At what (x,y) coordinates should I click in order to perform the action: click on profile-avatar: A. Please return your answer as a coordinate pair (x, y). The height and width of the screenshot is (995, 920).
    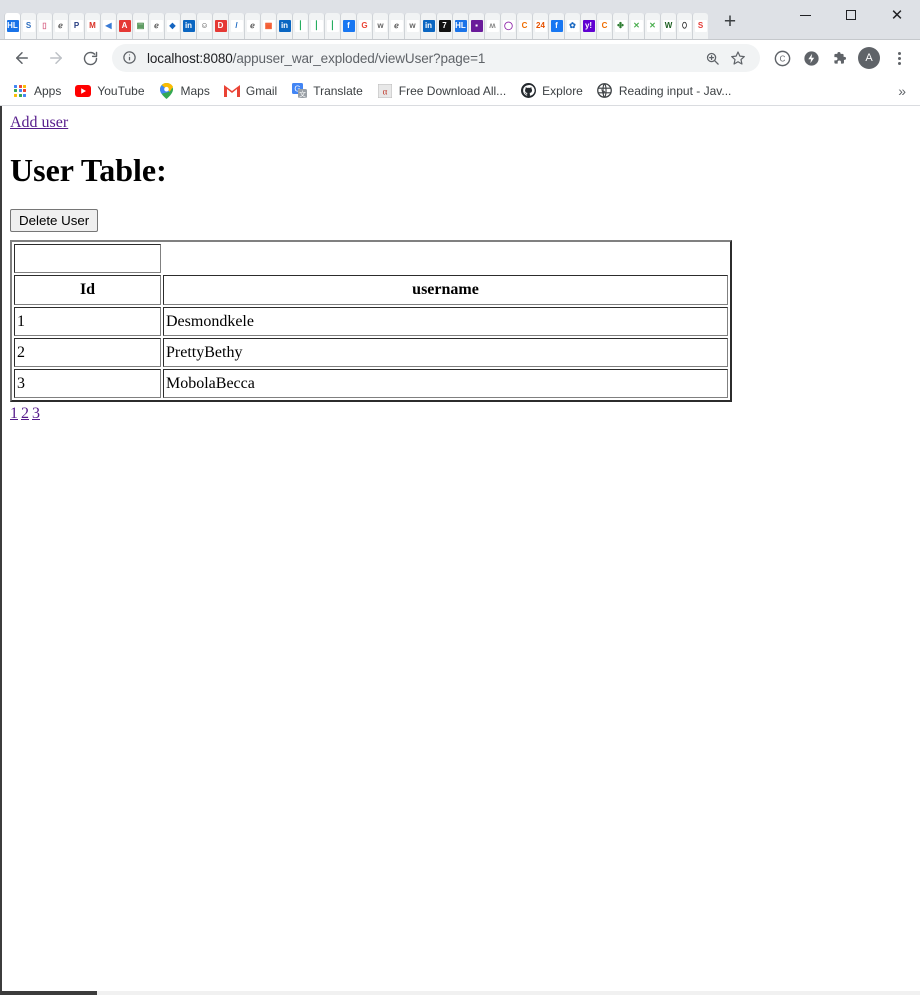
    Looking at the image, I should click on (869, 58).